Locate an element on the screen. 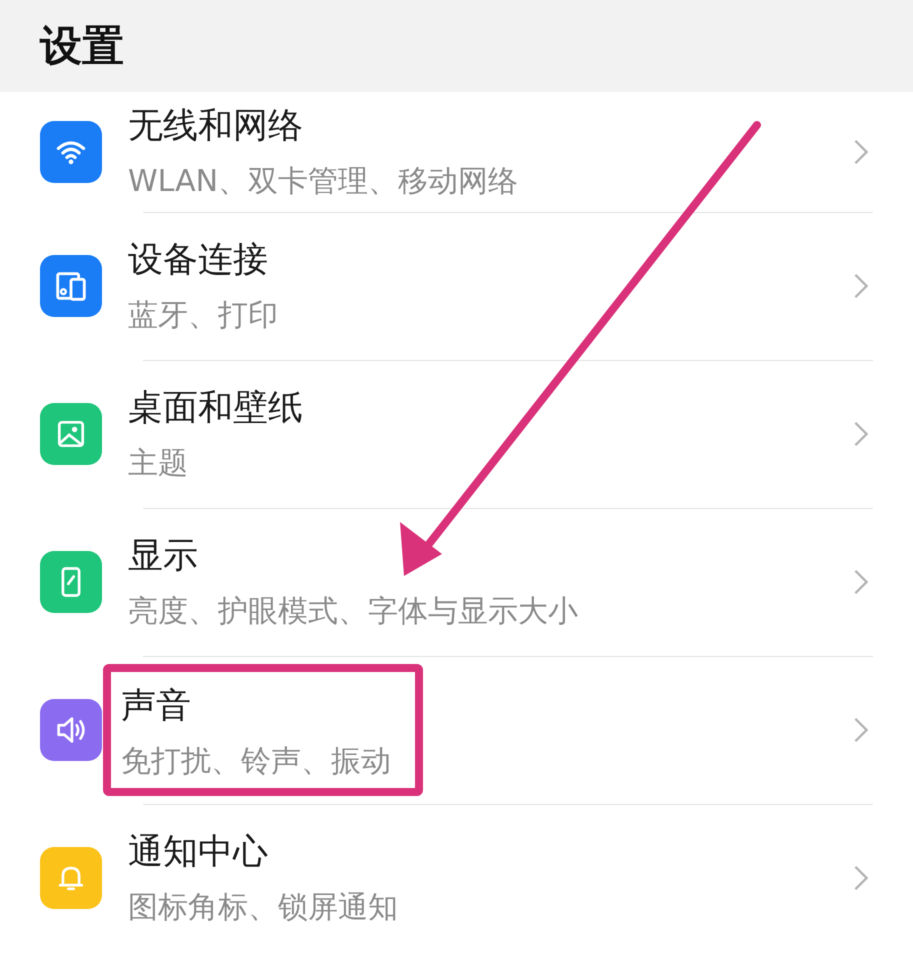  item-title: 无线和网络 is located at coordinates (216, 126).